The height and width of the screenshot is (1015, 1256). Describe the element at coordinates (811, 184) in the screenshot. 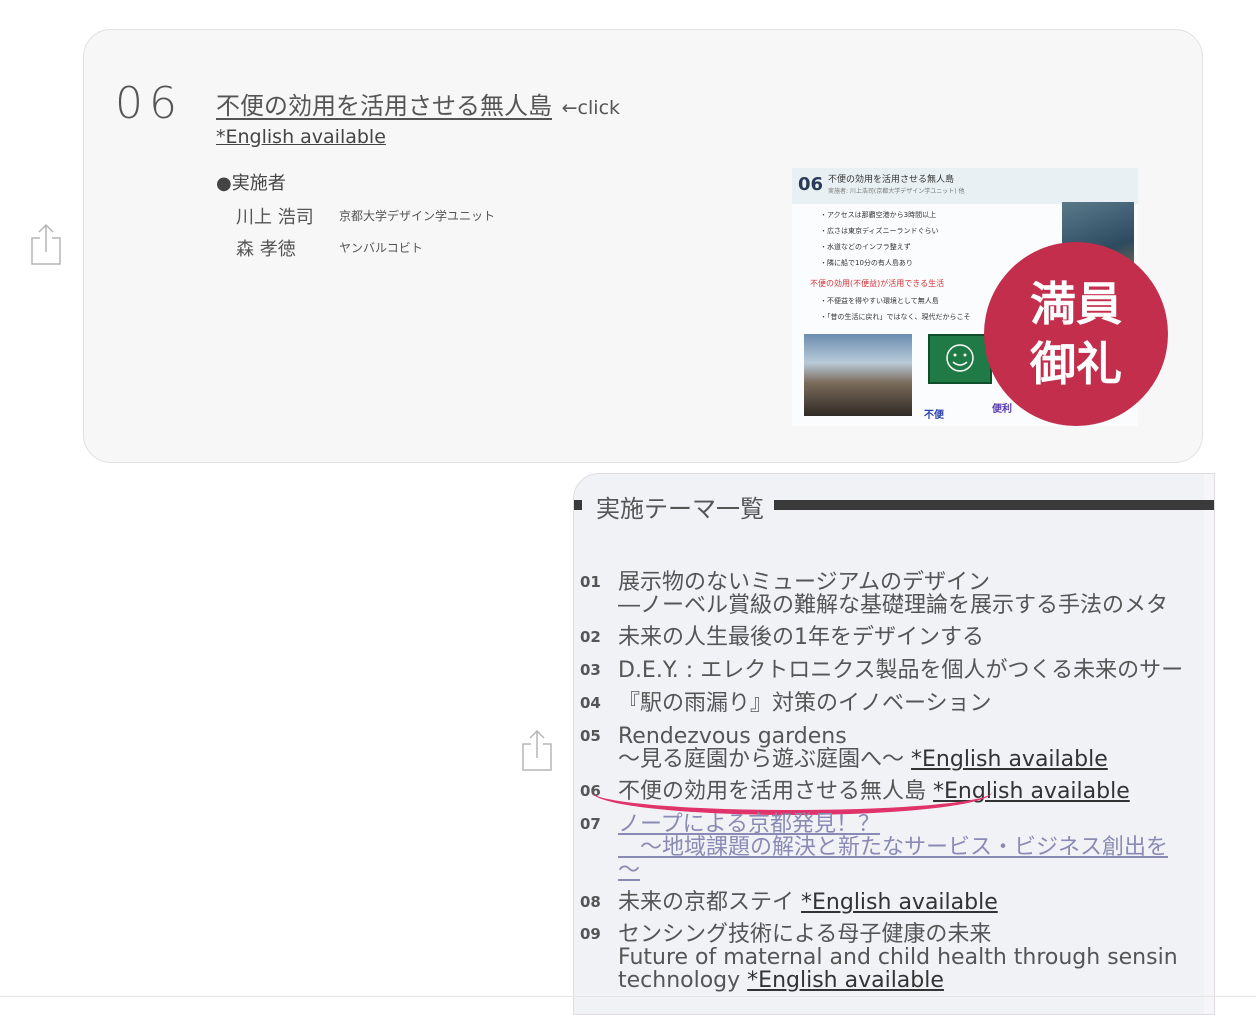

I see `slide-number: 06` at that location.